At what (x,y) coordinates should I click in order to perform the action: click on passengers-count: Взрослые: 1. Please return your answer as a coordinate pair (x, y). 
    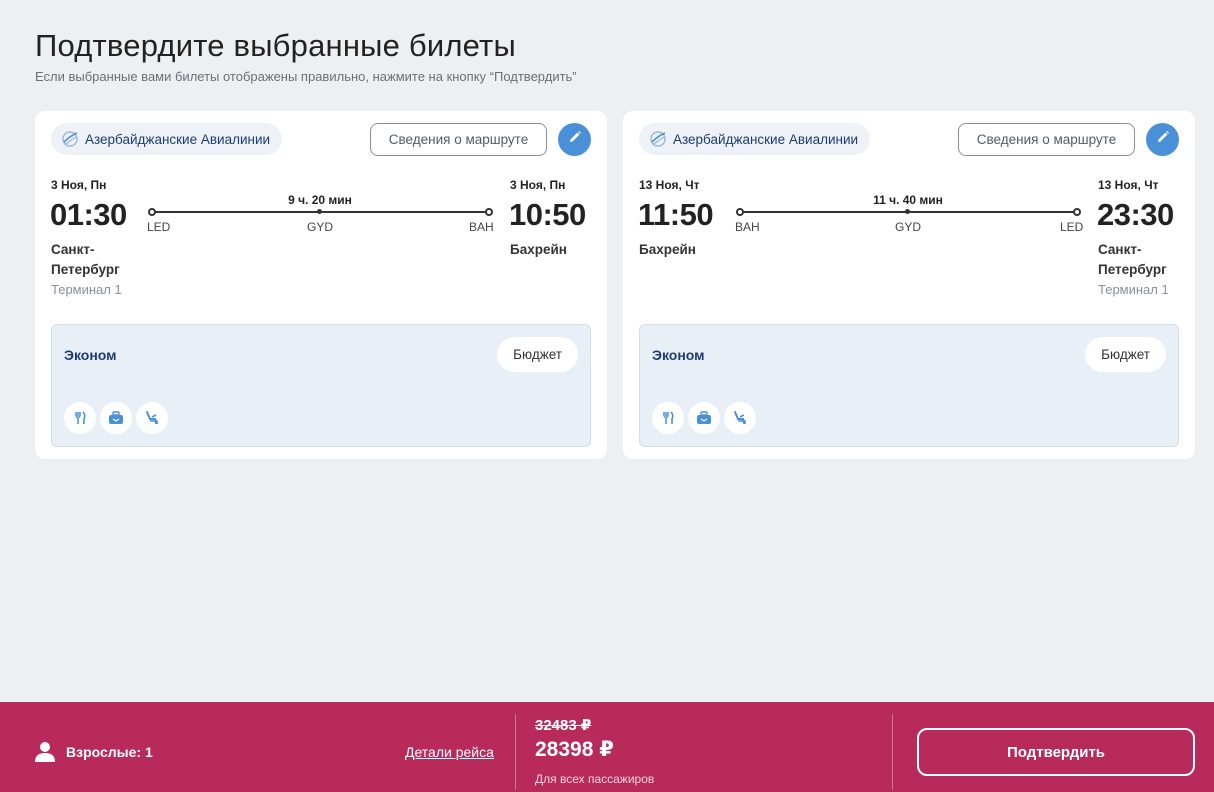
    Looking at the image, I should click on (109, 752).